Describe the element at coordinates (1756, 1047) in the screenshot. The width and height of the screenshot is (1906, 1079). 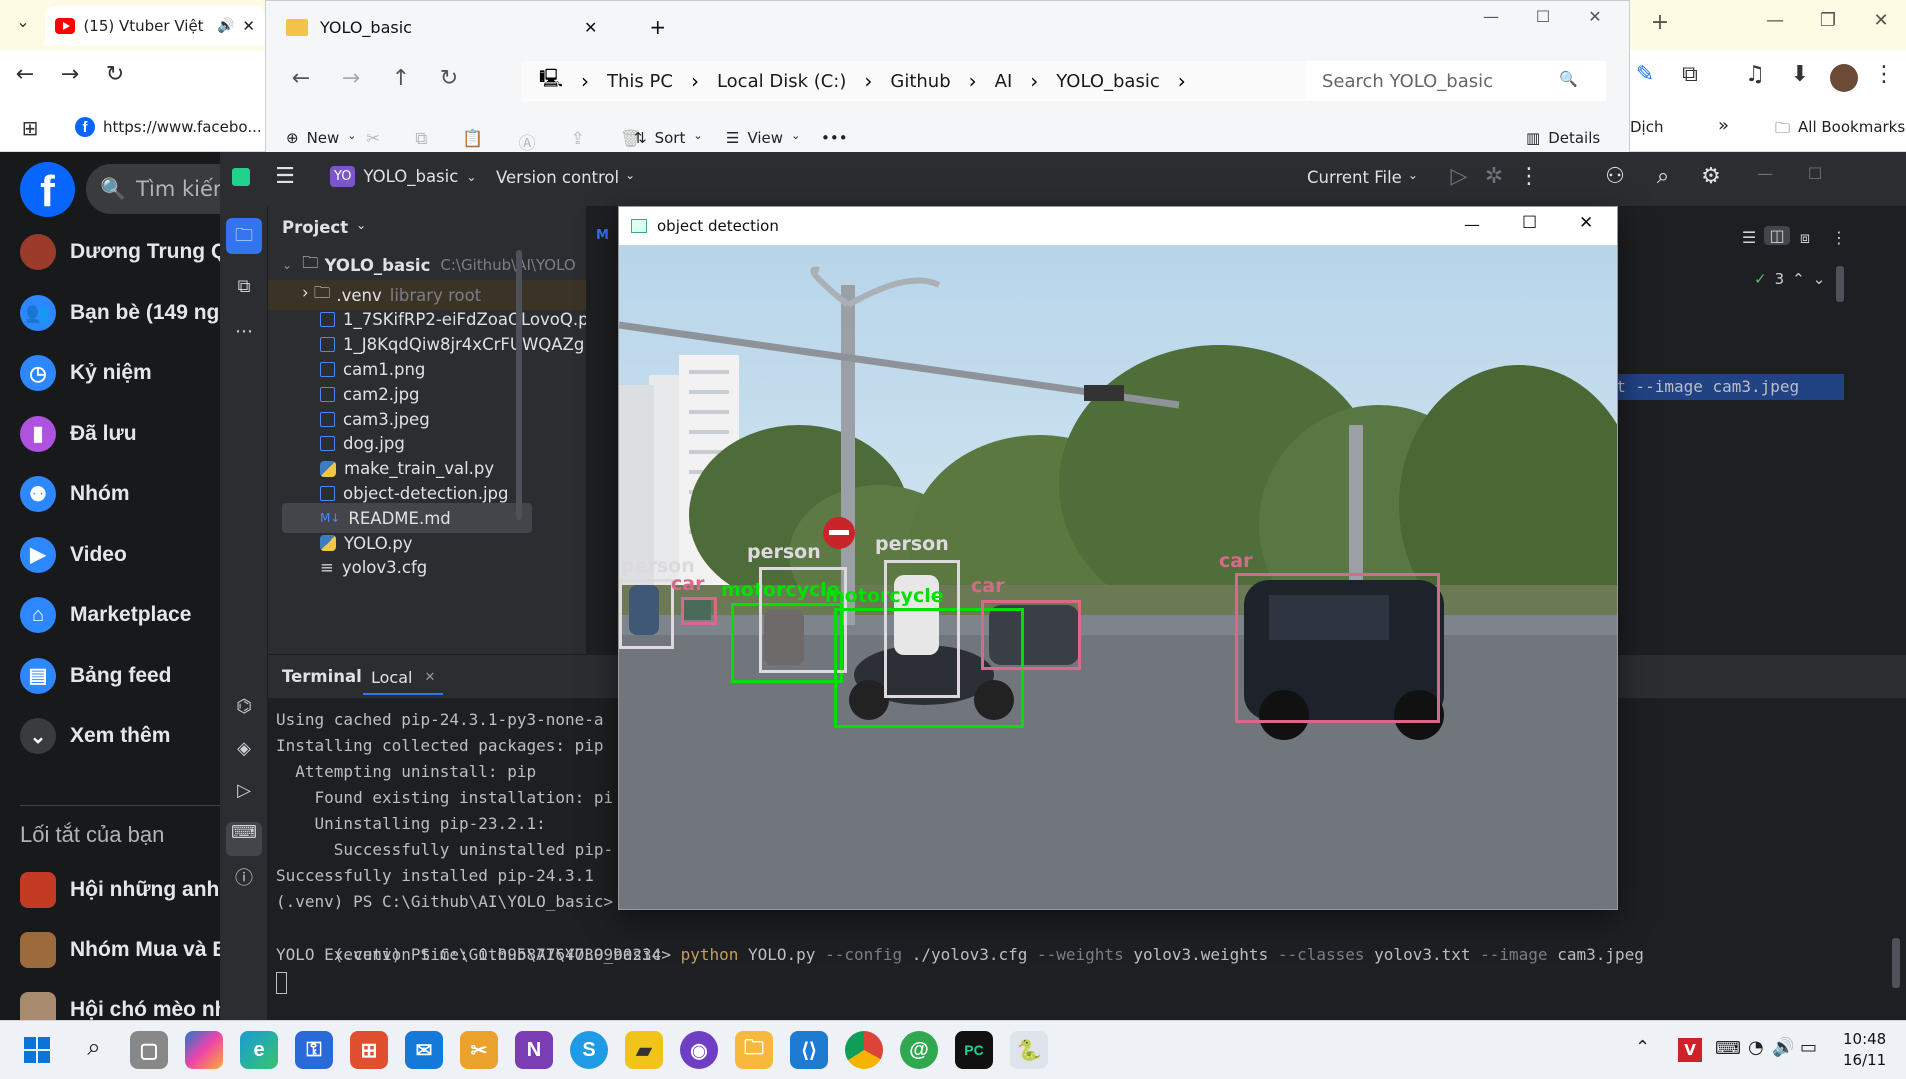
I see `wifi-icon: ◔` at that location.